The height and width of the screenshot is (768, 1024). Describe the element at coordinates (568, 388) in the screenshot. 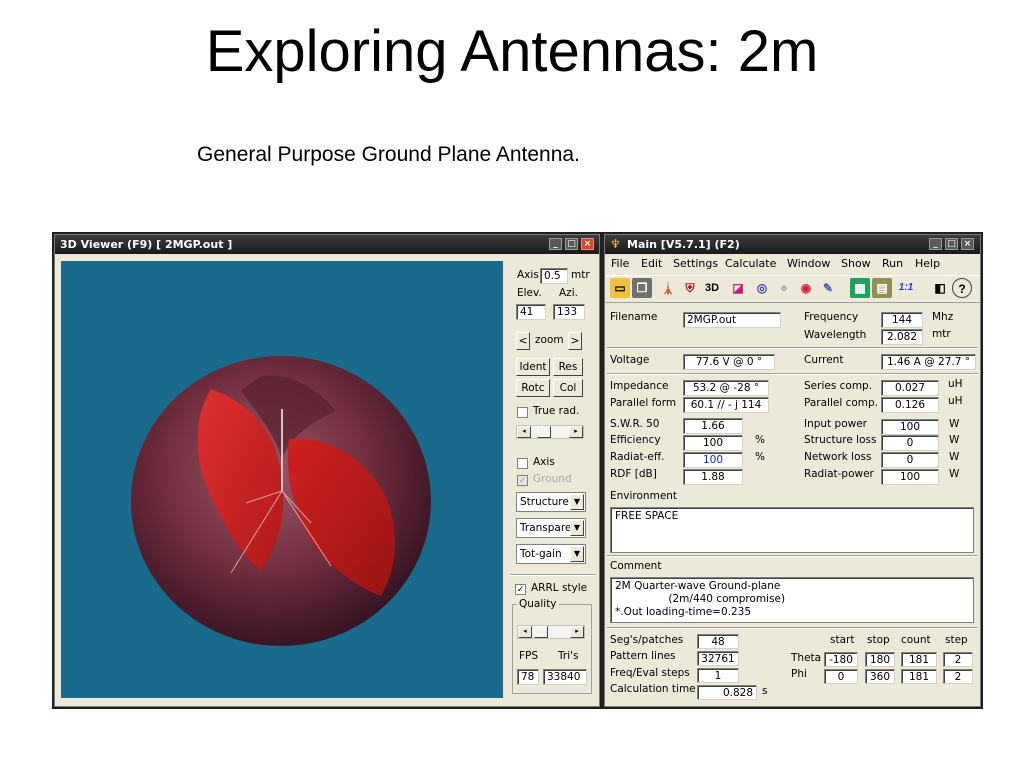

I see `col-button: Col` at that location.